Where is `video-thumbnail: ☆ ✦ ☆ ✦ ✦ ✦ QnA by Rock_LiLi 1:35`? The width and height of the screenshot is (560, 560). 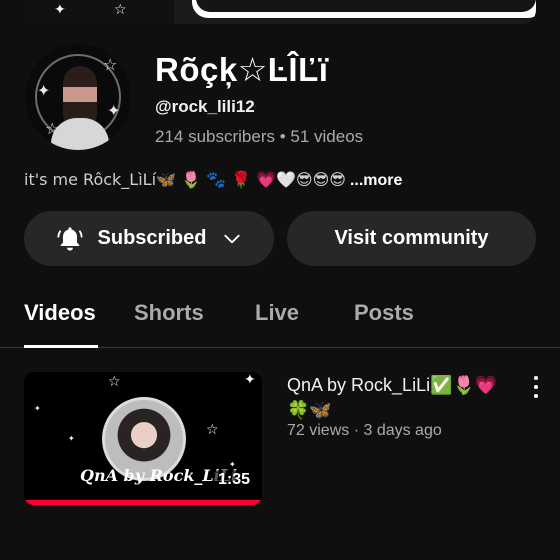 video-thumbnail: ☆ ✦ ☆ ✦ ✦ ✦ QnA by Rock_LiLi 1:35 is located at coordinates (143, 438).